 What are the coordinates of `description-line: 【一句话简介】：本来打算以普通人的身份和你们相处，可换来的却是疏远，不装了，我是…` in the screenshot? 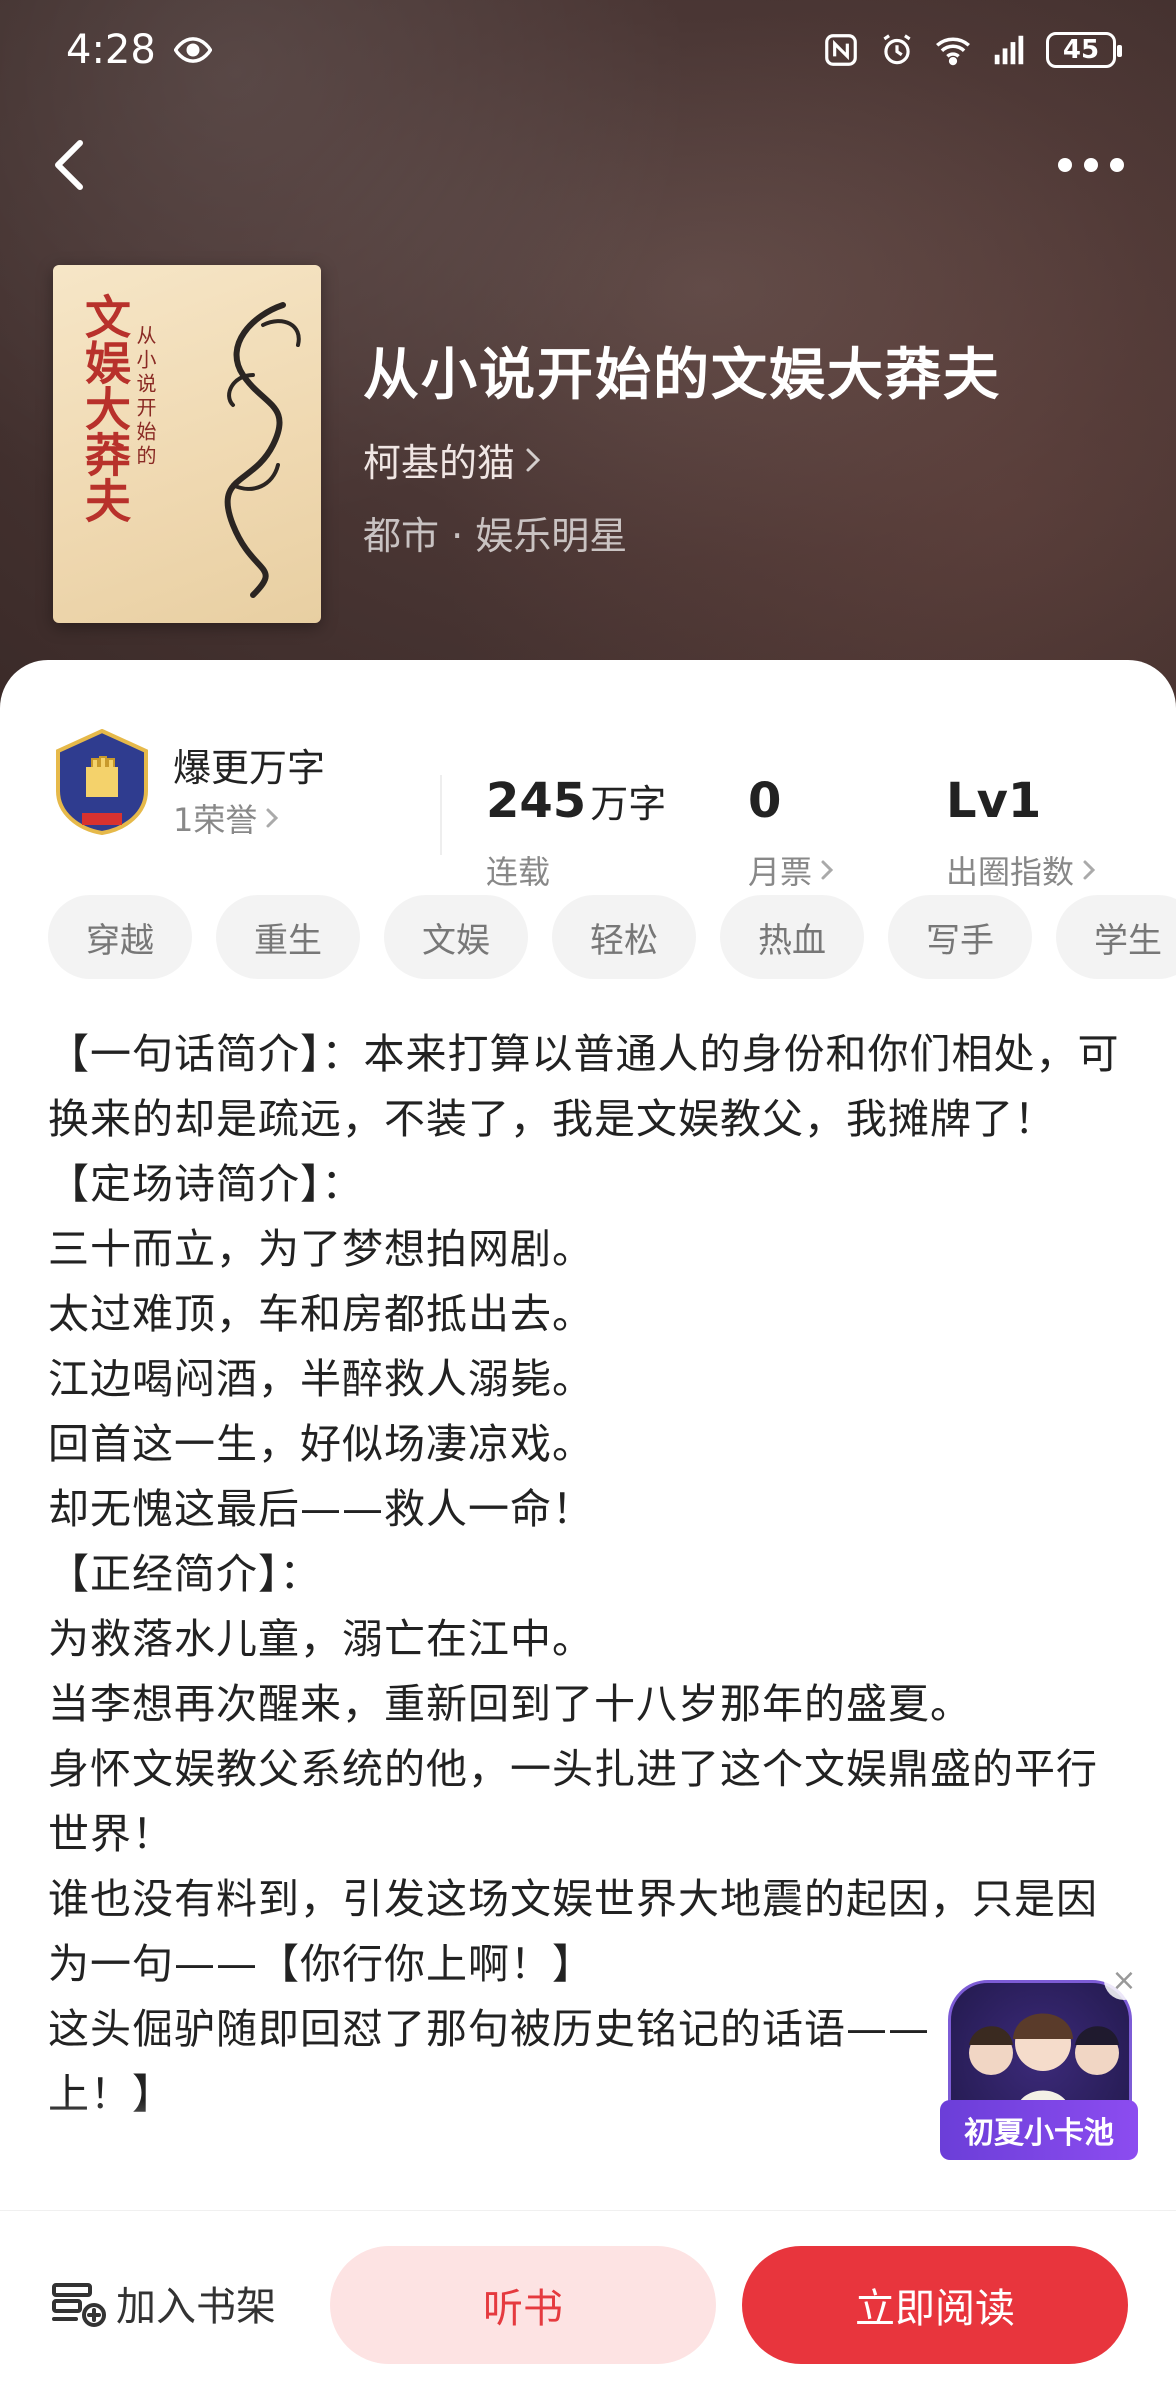 It's located at (584, 1086).